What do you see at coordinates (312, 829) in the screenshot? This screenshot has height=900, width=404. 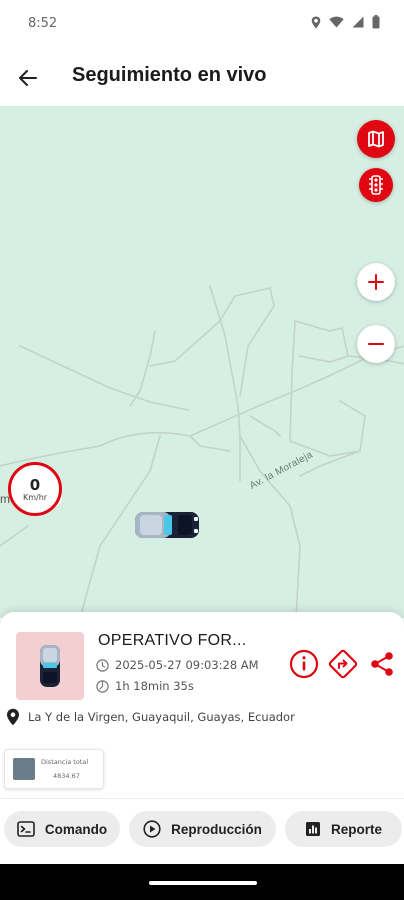 I see `report-icon` at bounding box center [312, 829].